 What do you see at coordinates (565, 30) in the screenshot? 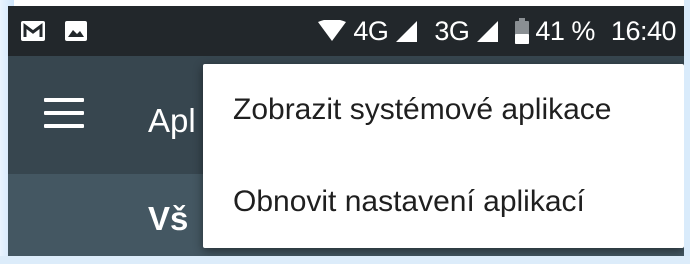
I see `battery-percent: 41 %` at bounding box center [565, 30].